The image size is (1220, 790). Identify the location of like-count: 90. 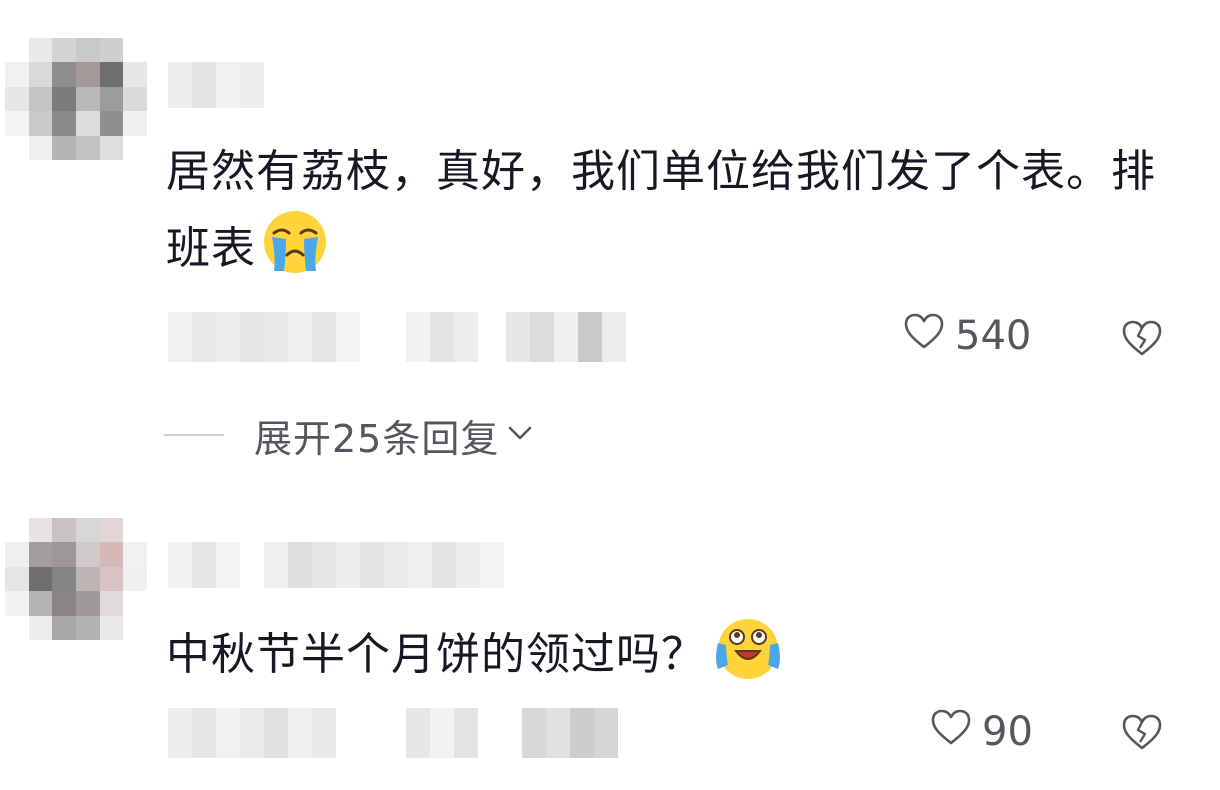
(1007, 732).